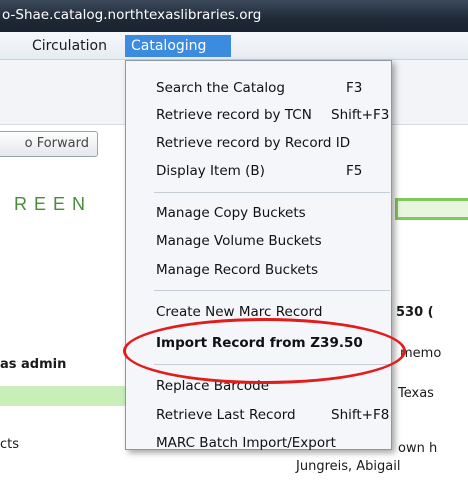 This screenshot has width=468, height=480. I want to click on menu-item-label: Retrieve Last Record, so click(226, 415).